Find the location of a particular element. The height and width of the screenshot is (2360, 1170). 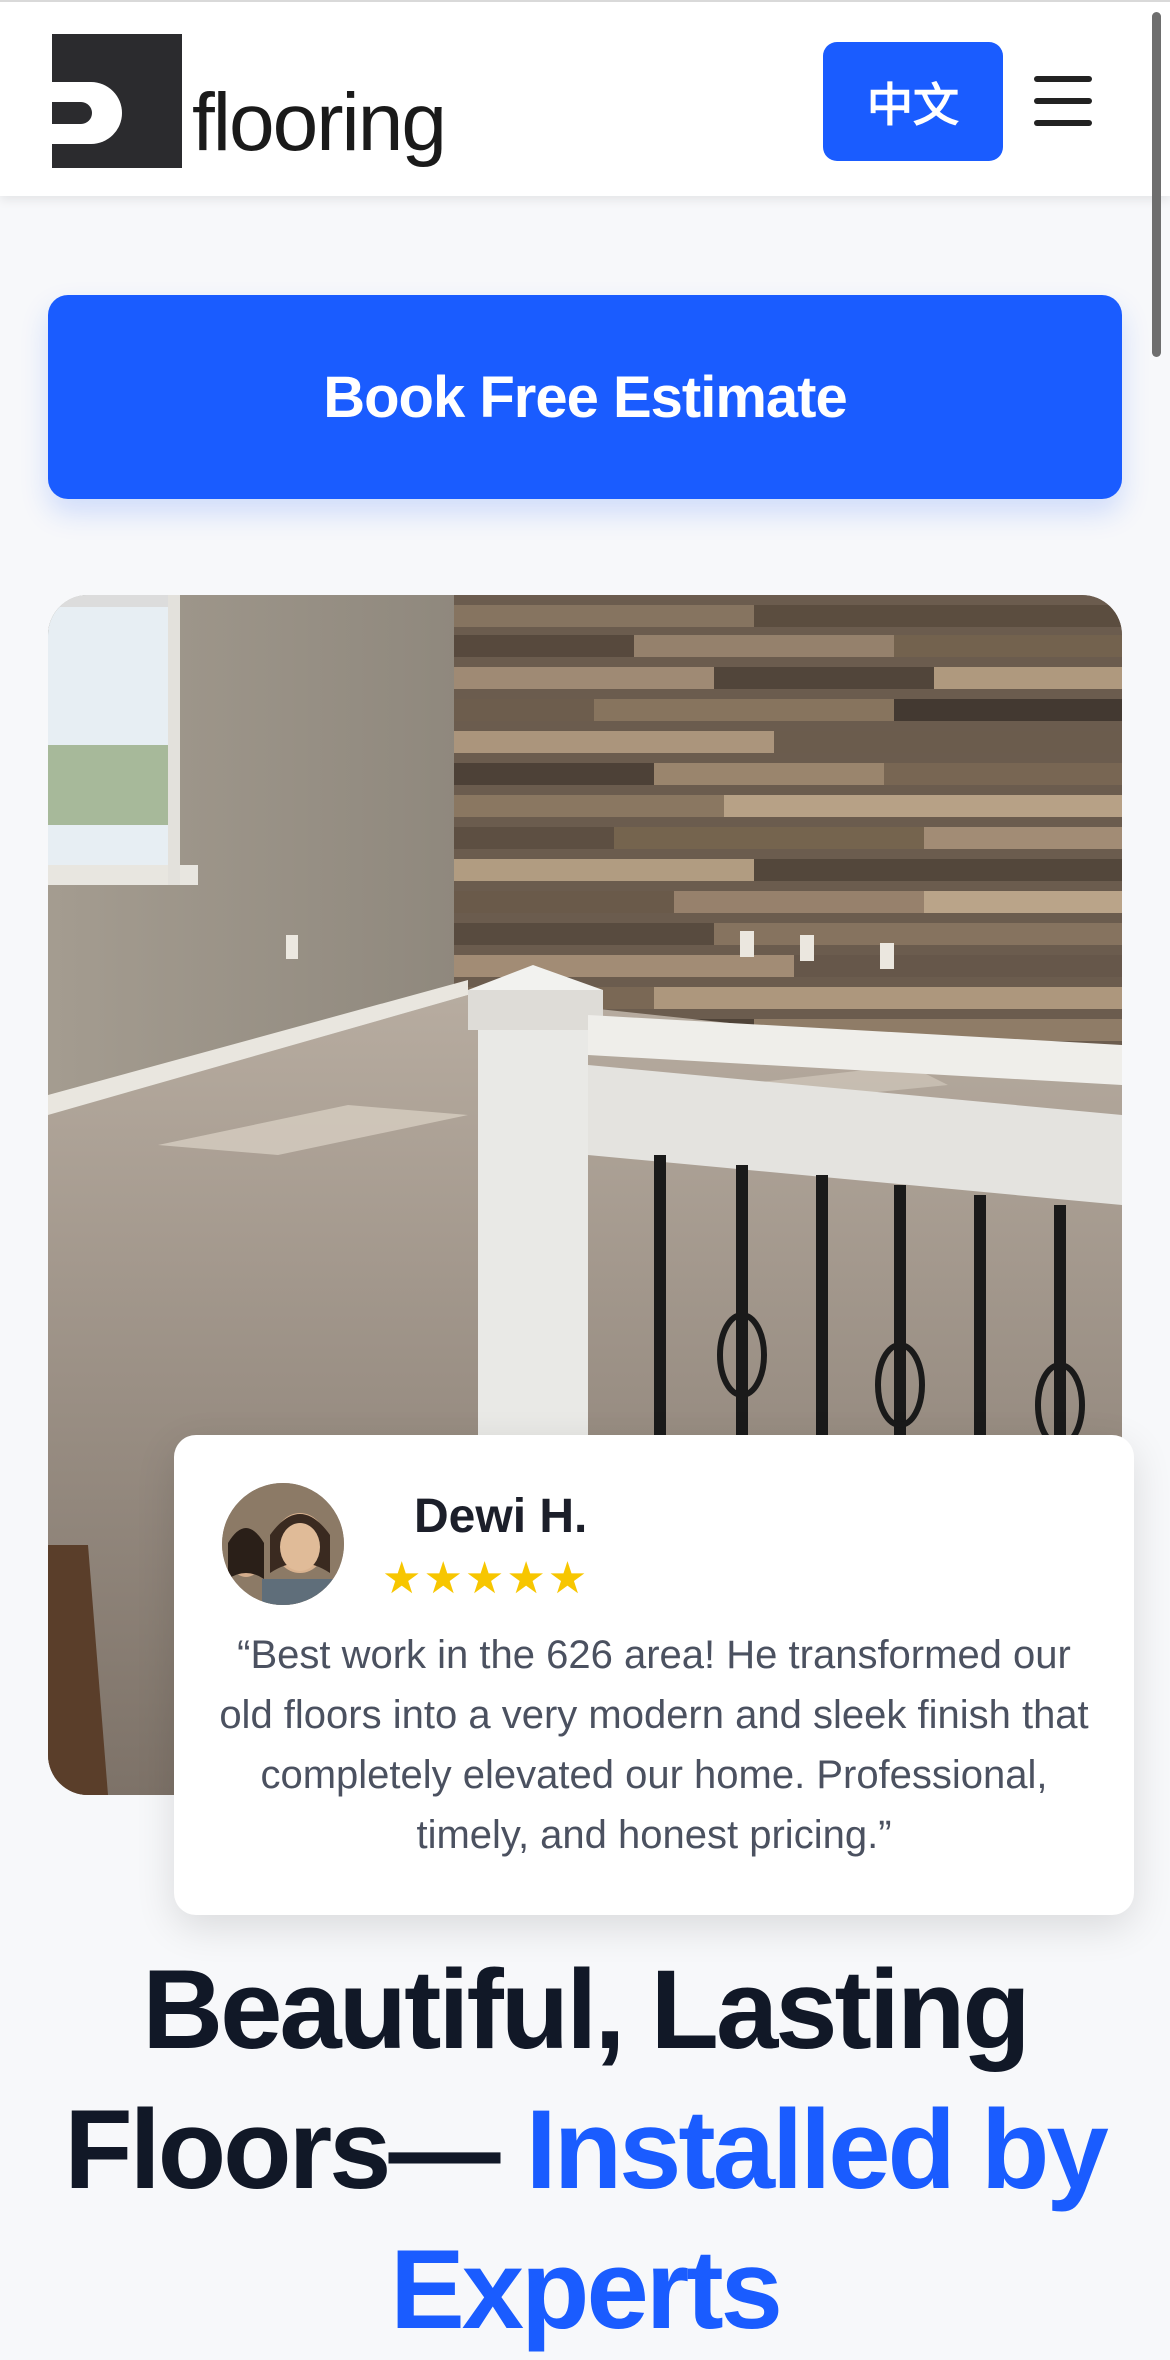

logo-mark-icon is located at coordinates (117, 101).